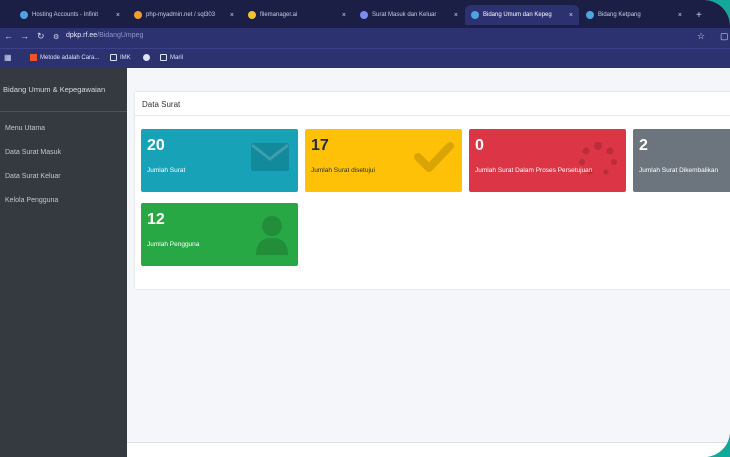  I want to click on box-value: 0, so click(479, 145).